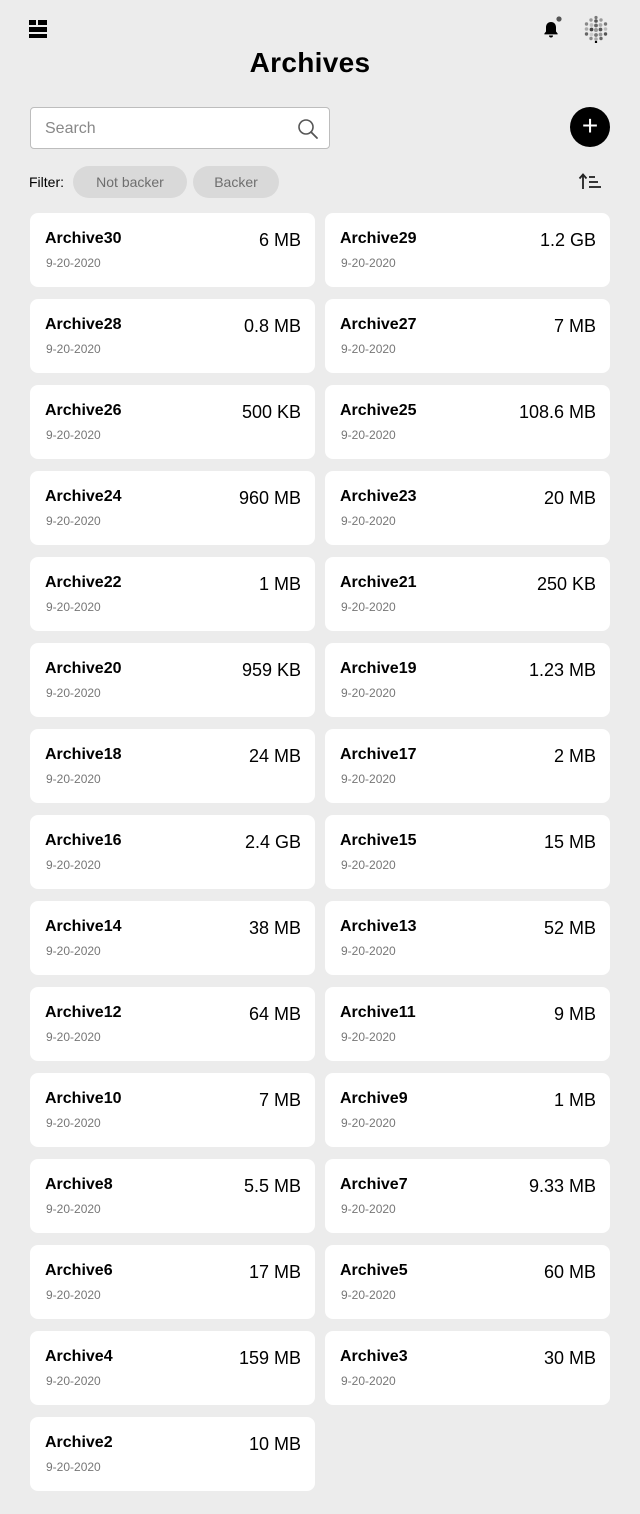  I want to click on archive-name: Archive28, so click(83, 324).